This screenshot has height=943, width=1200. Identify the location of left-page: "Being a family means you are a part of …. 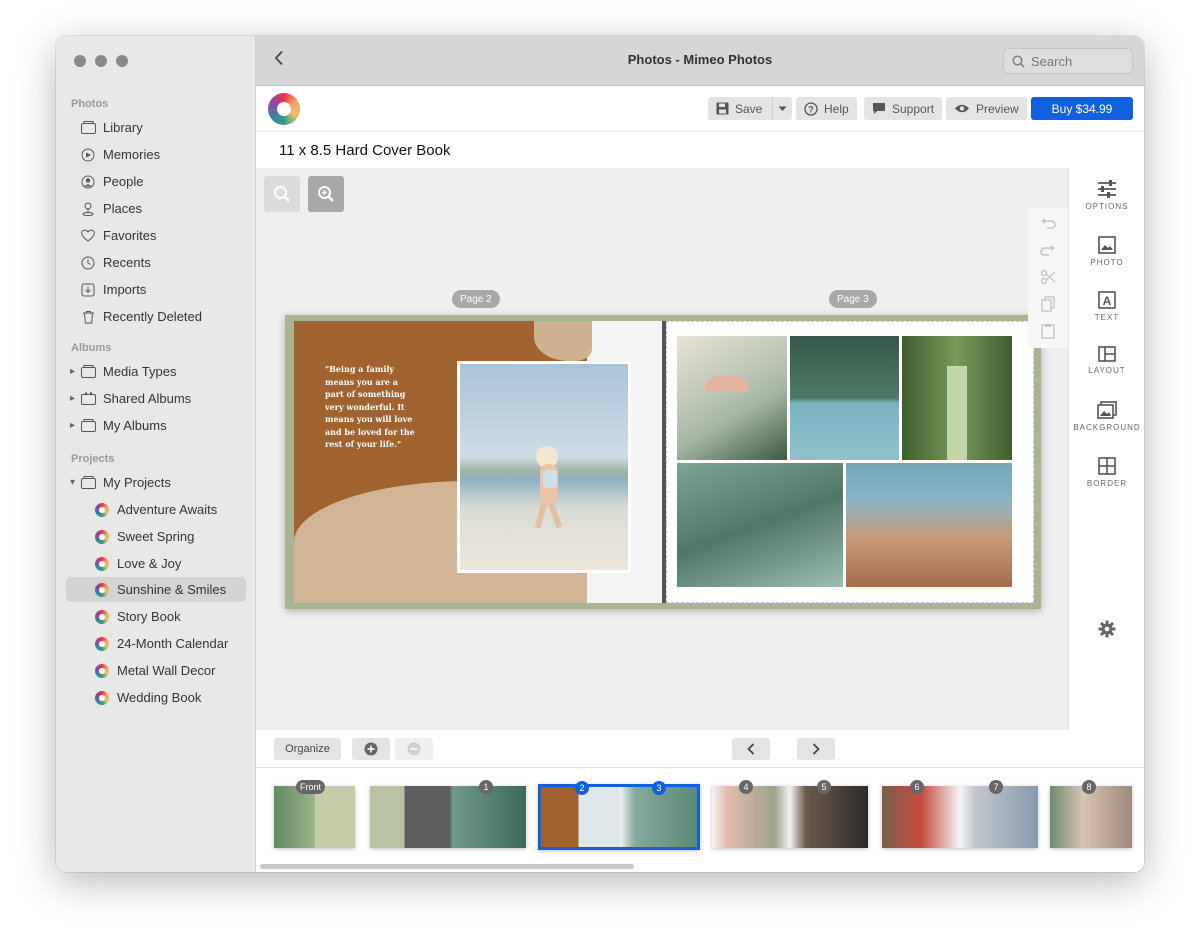
(478, 462).